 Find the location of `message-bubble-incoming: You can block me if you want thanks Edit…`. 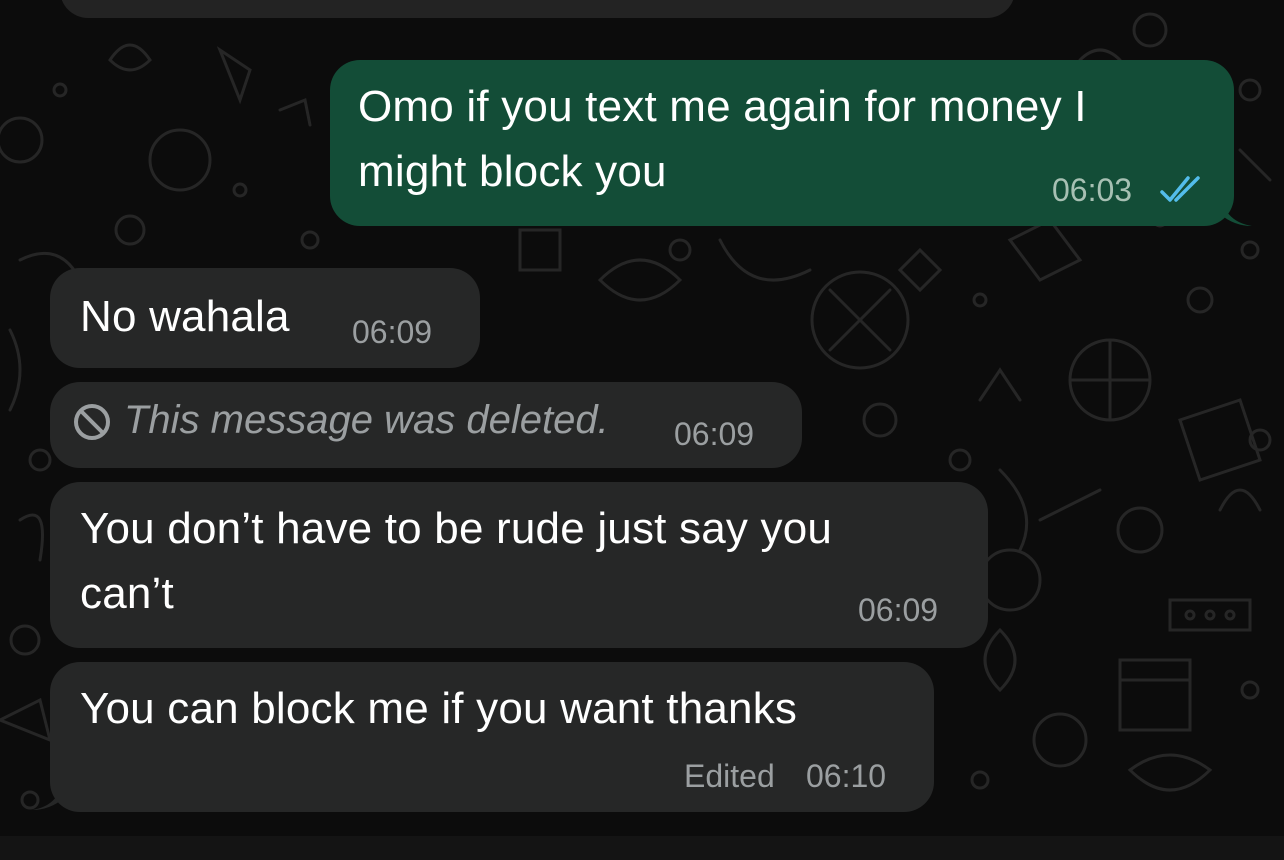

message-bubble-incoming: You can block me if you want thanks Edit… is located at coordinates (492, 737).